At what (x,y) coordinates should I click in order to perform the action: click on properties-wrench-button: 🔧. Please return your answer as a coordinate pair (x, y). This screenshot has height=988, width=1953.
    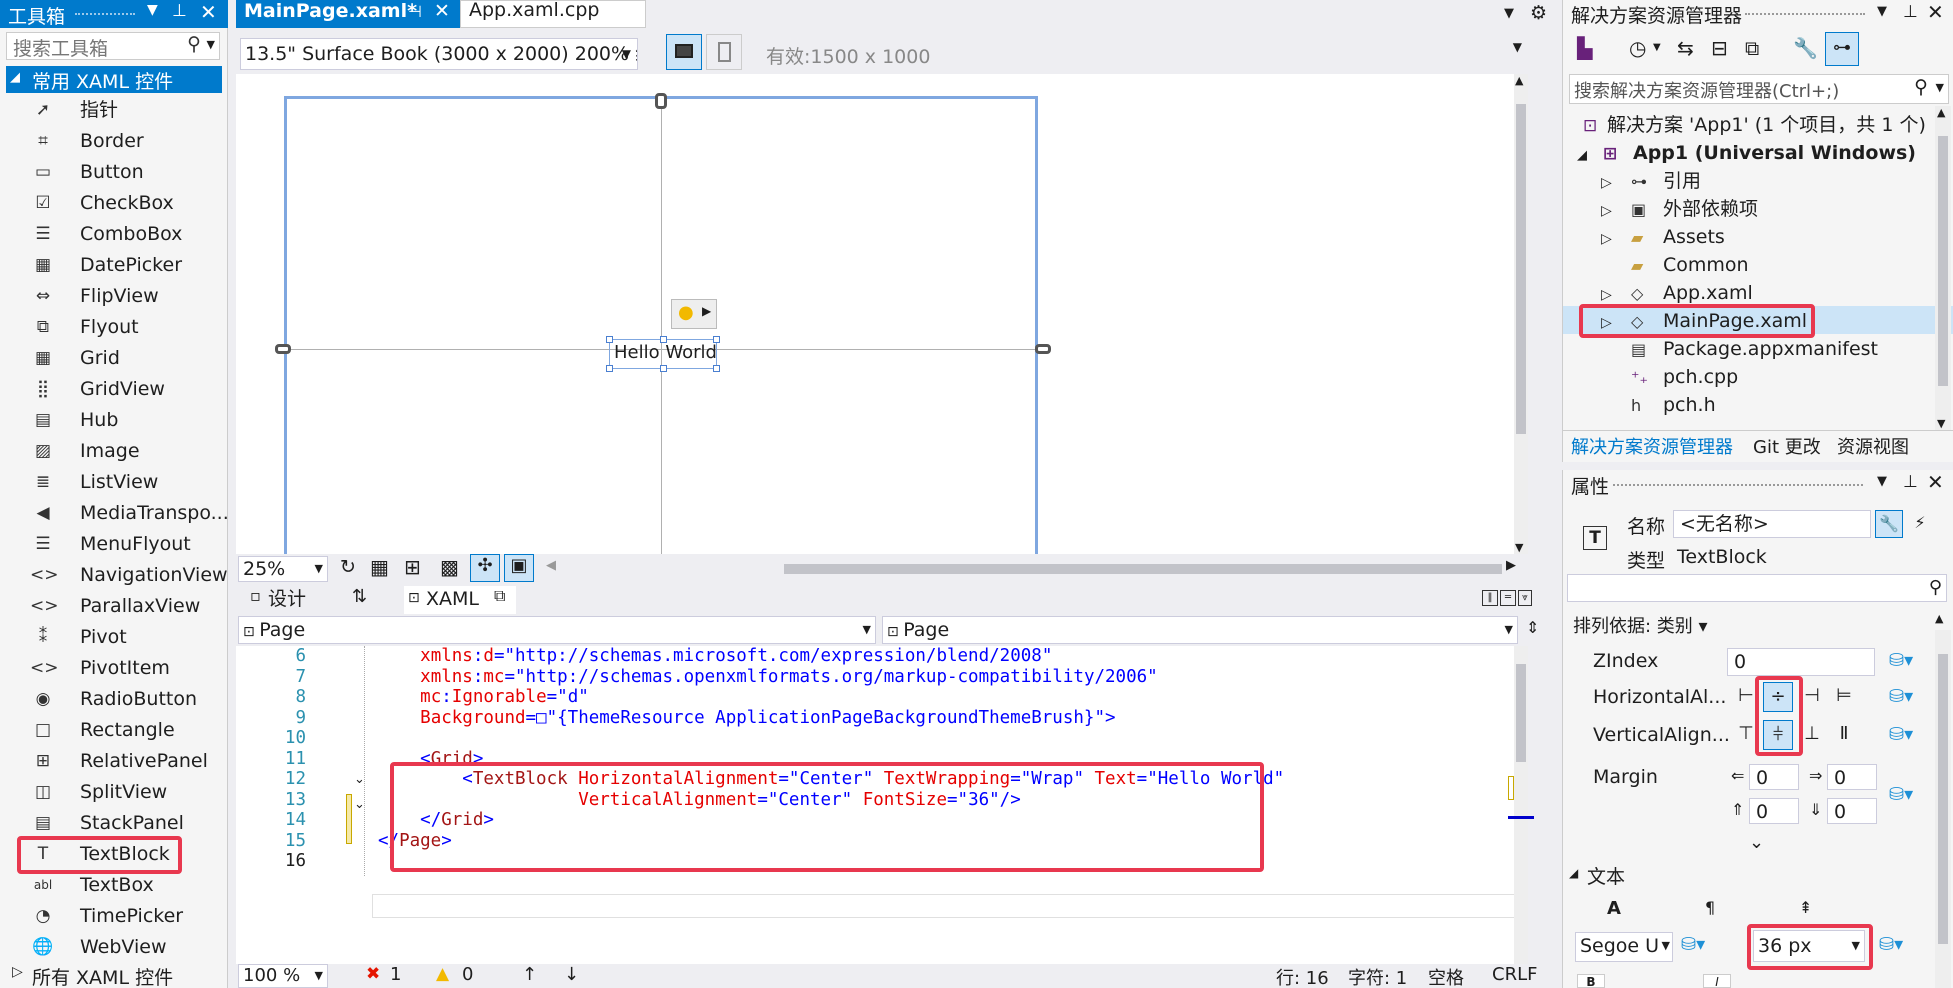
    Looking at the image, I should click on (1889, 524).